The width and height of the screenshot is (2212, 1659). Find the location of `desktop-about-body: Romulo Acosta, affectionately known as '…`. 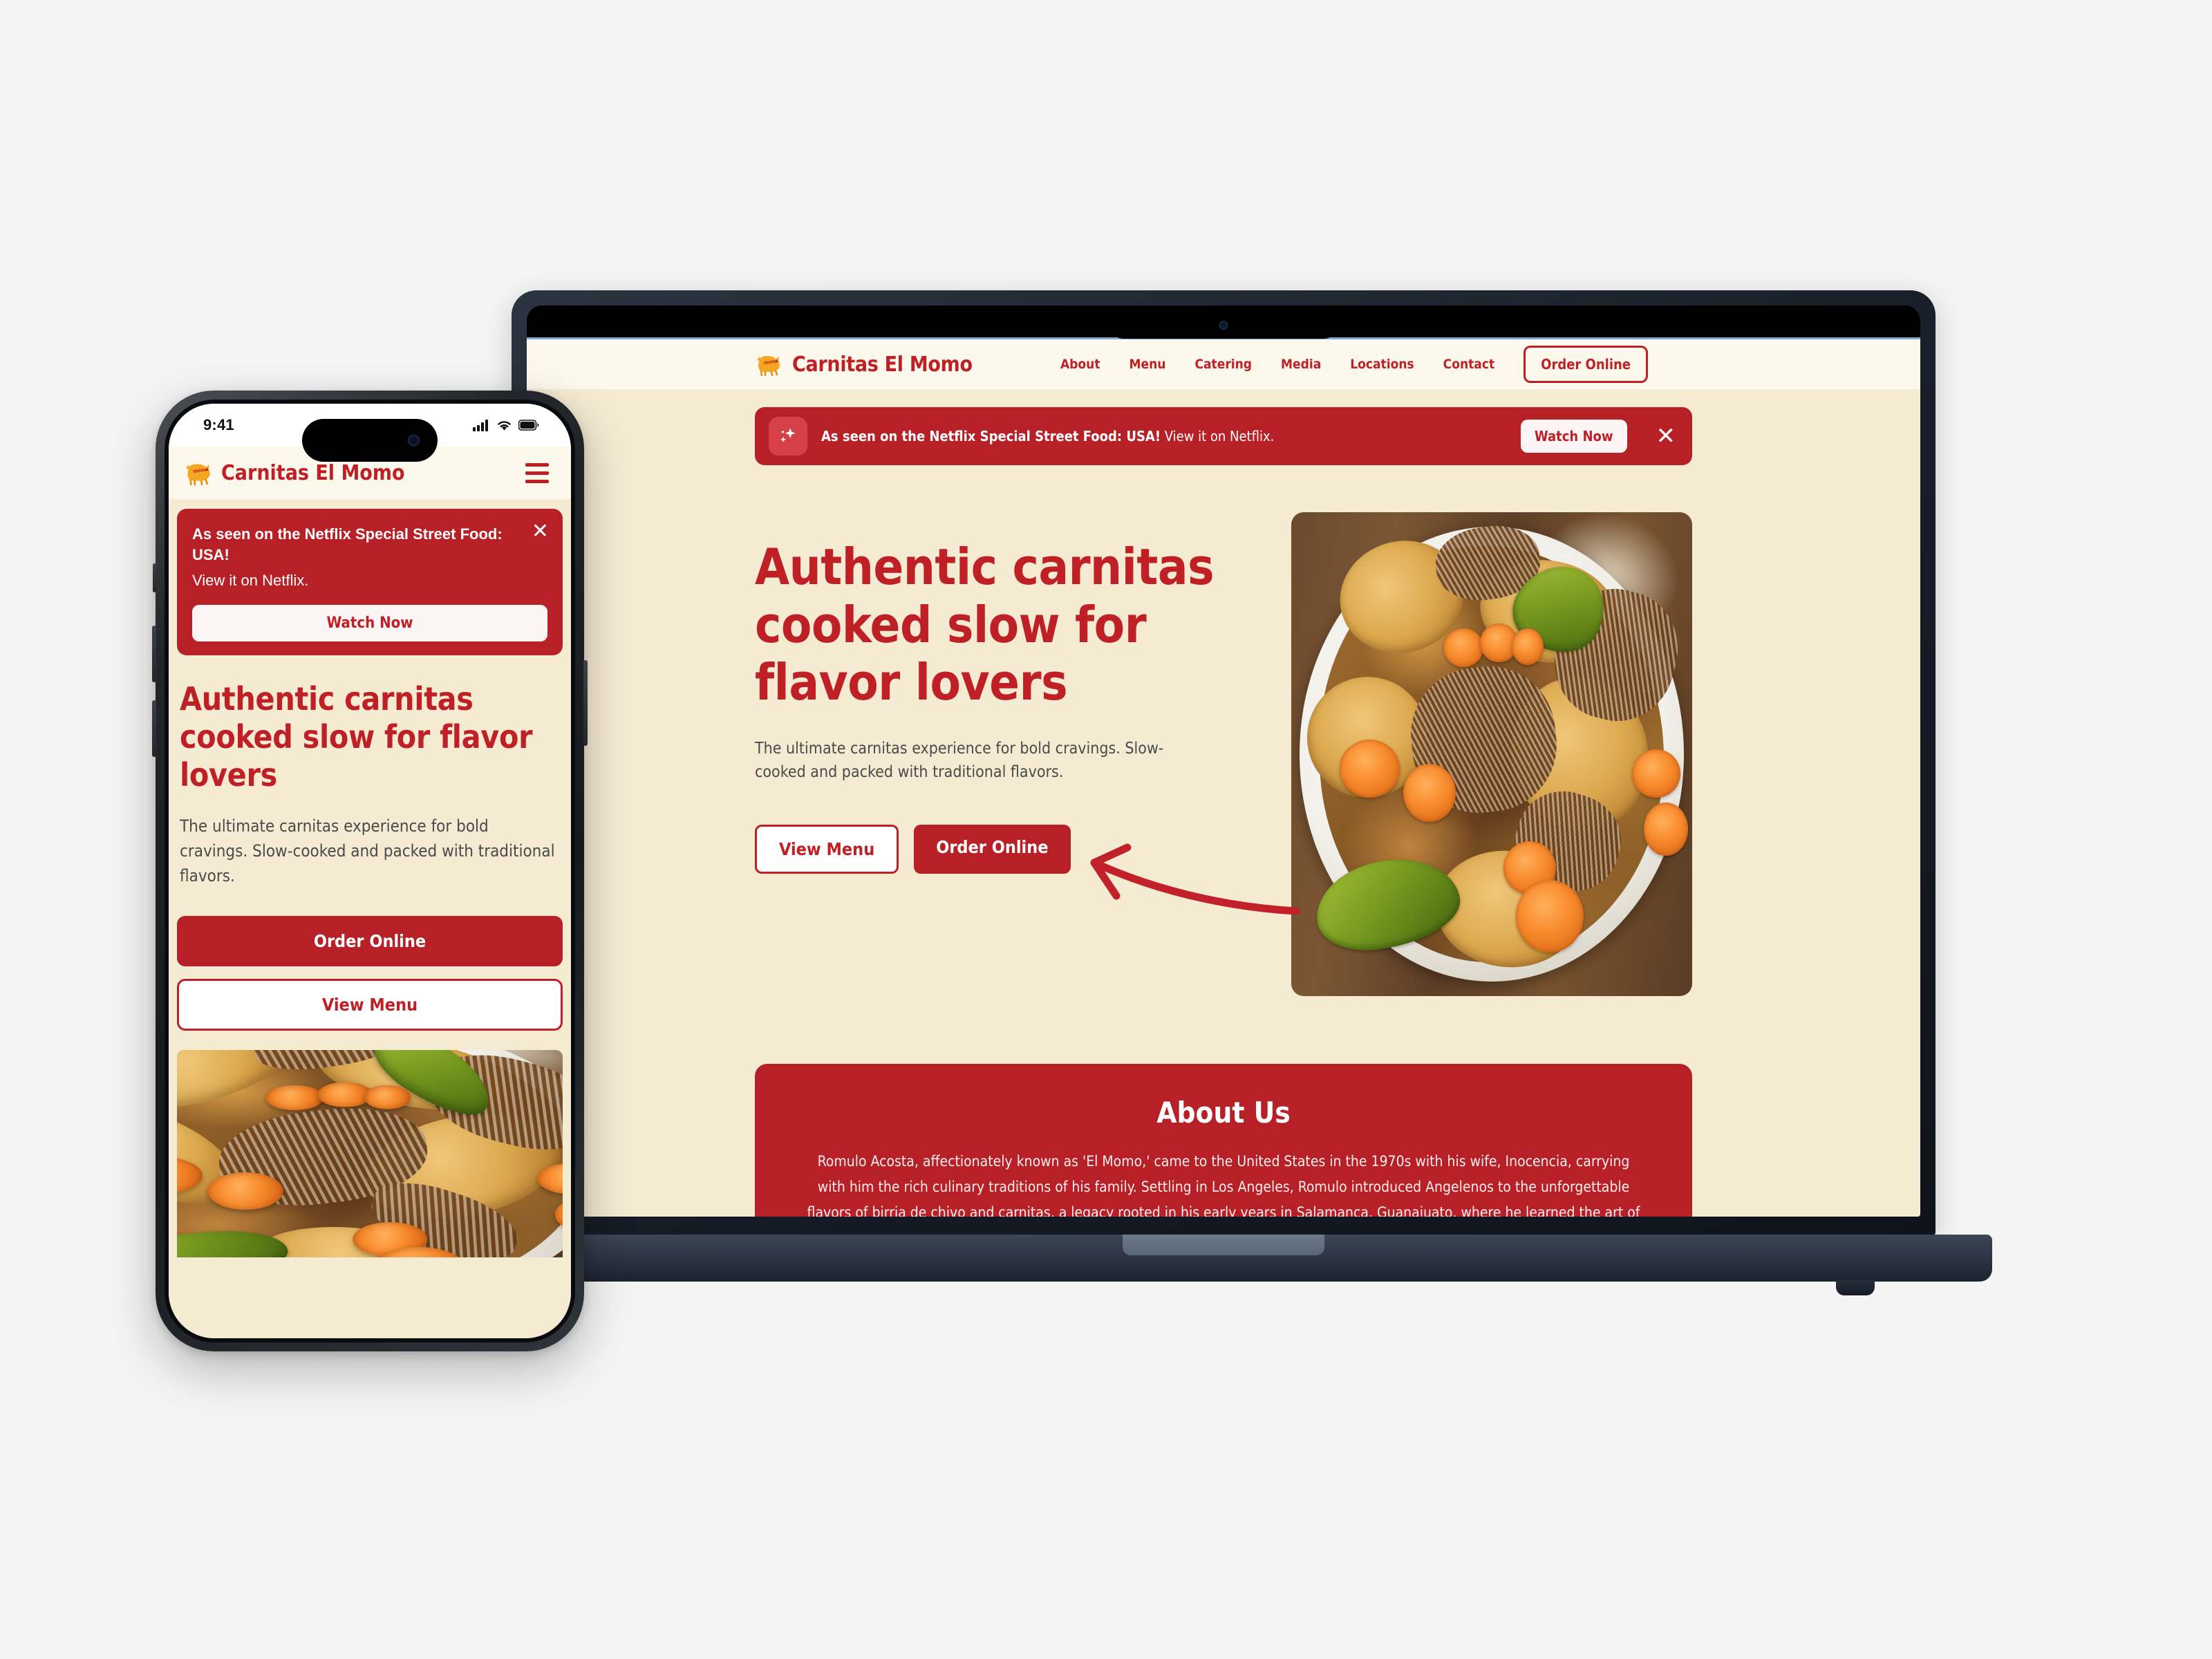

desktop-about-body: Romulo Acosta, affectionately known as '… is located at coordinates (1223, 1185).